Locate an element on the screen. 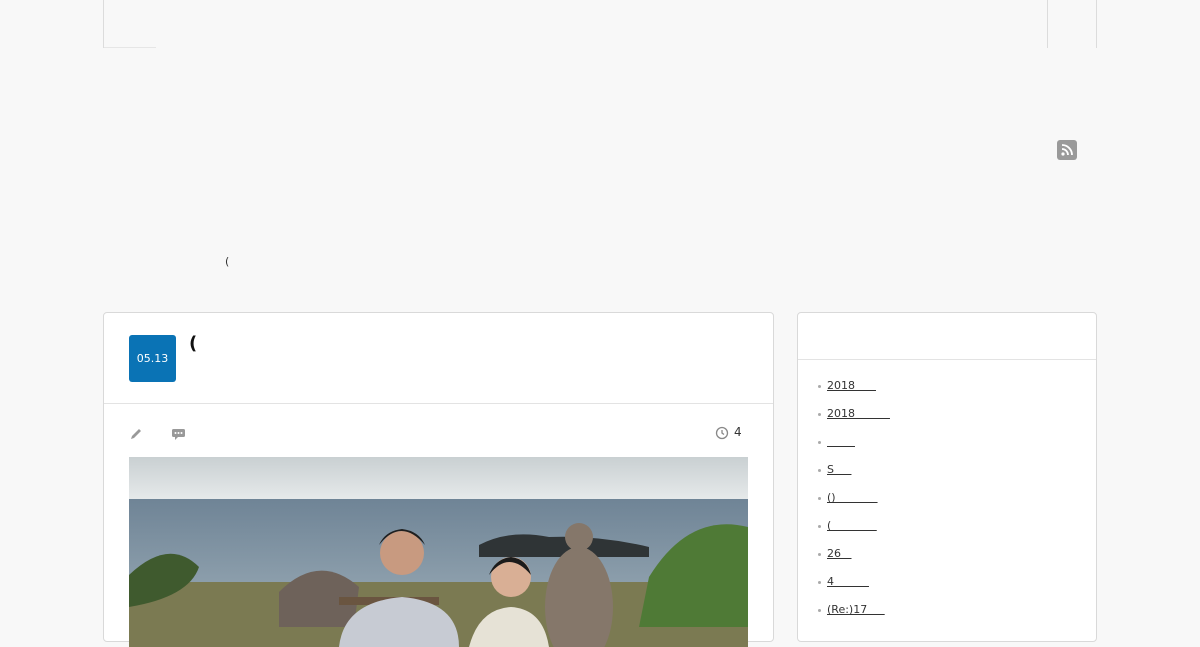 The image size is (1200, 647). sidebar-link: (Re:)17 is located at coordinates (856, 609).